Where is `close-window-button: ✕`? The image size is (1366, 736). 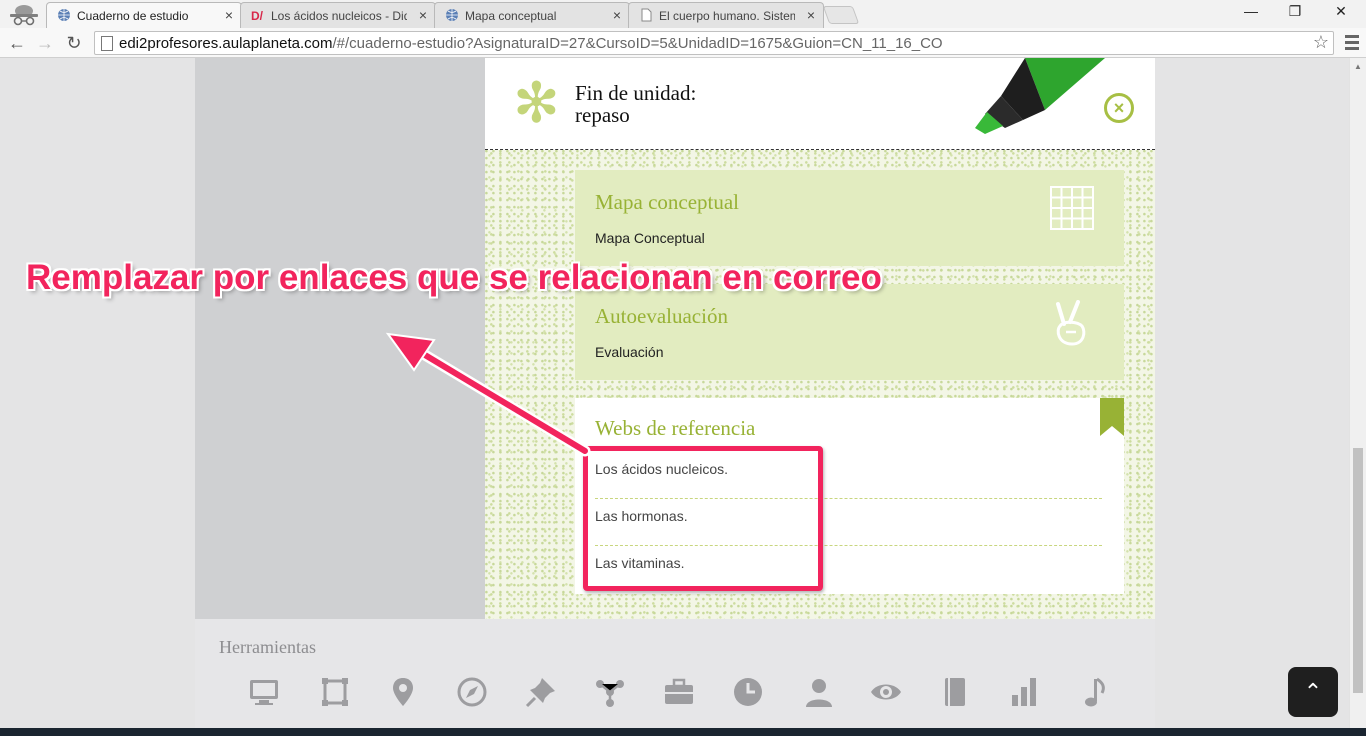 close-window-button: ✕ is located at coordinates (1341, 13).